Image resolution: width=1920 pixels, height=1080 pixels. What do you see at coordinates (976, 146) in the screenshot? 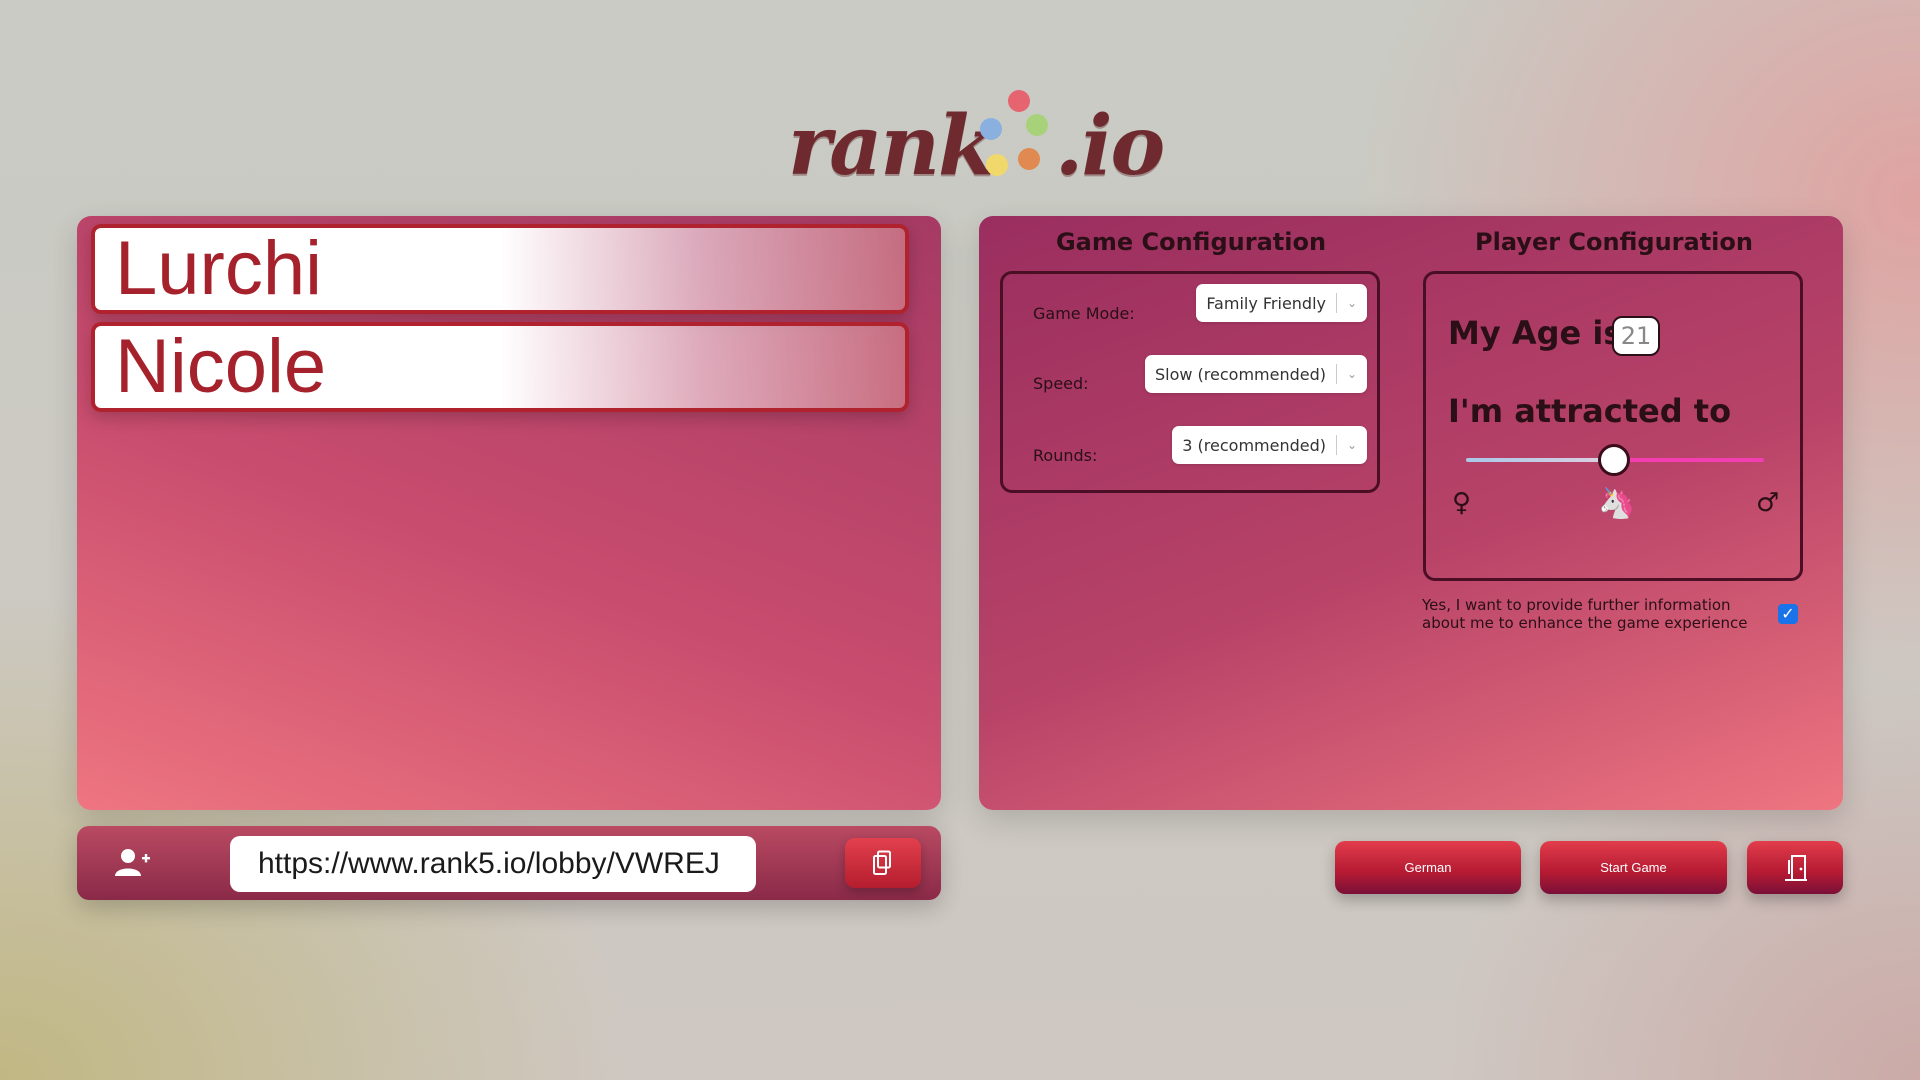
I see `logo-wordmark: rank .io` at bounding box center [976, 146].